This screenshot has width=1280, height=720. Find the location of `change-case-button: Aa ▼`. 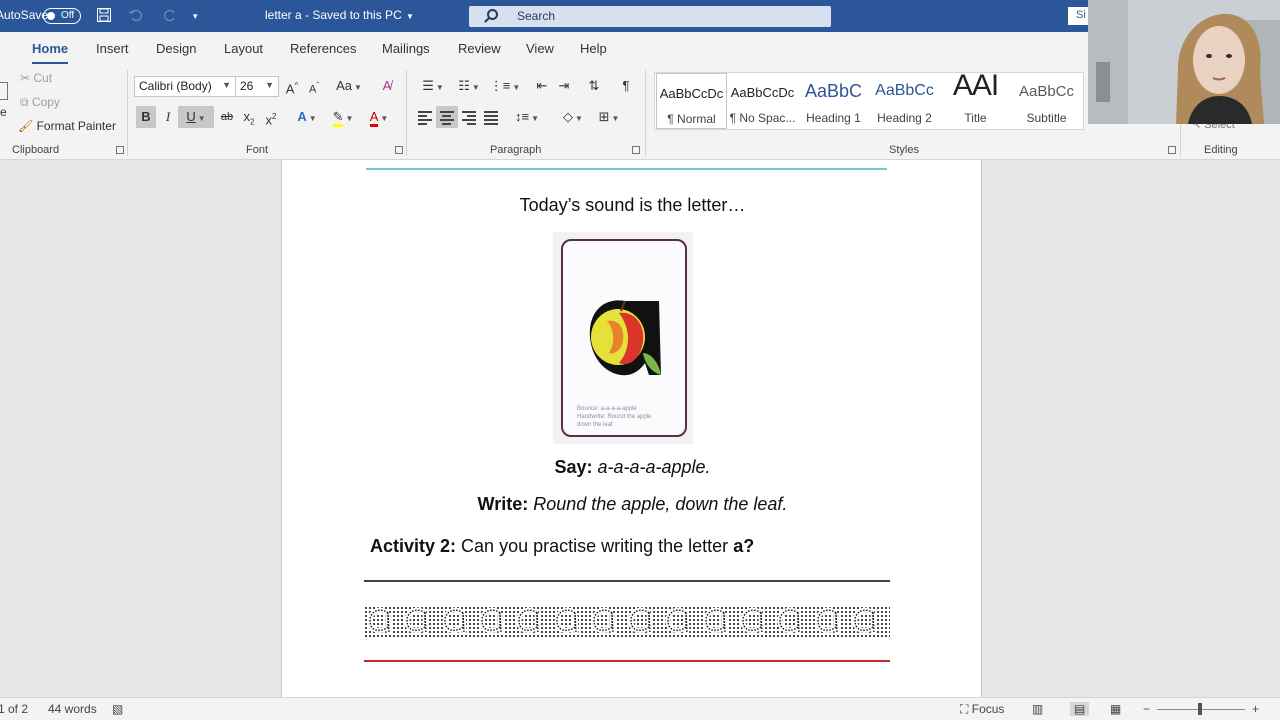

change-case-button: Aa ▼ is located at coordinates (349, 86).